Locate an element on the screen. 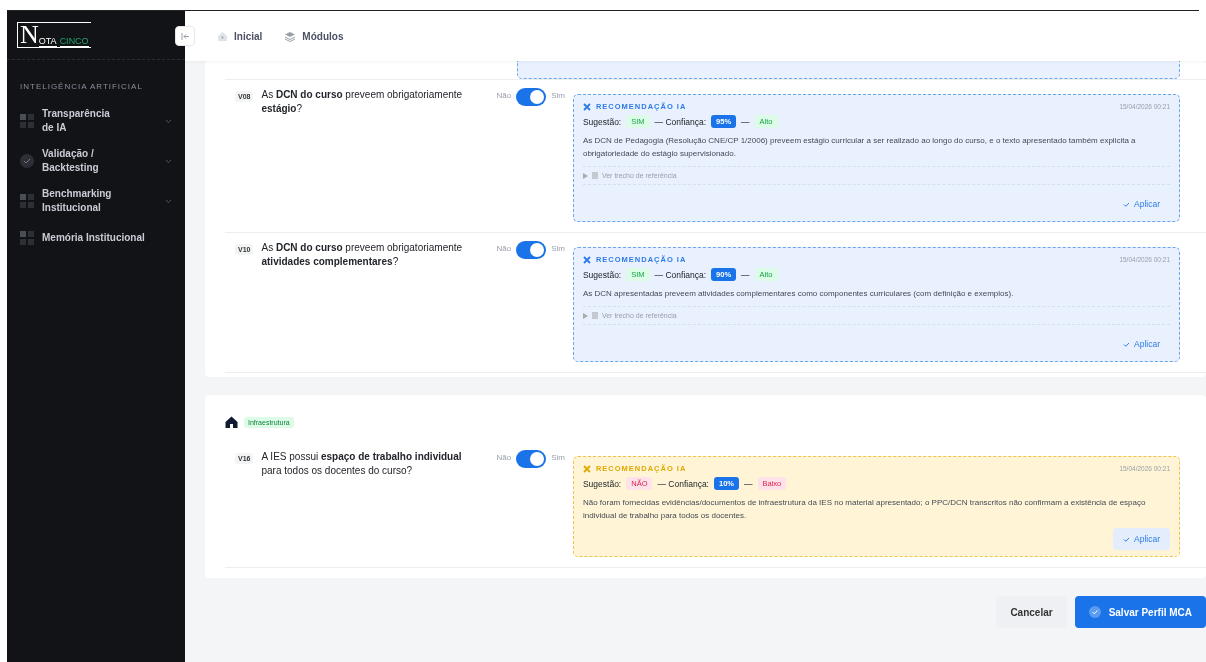 This screenshot has height=662, width=1206. breadcrumb-link: Módulos is located at coordinates (314, 36).